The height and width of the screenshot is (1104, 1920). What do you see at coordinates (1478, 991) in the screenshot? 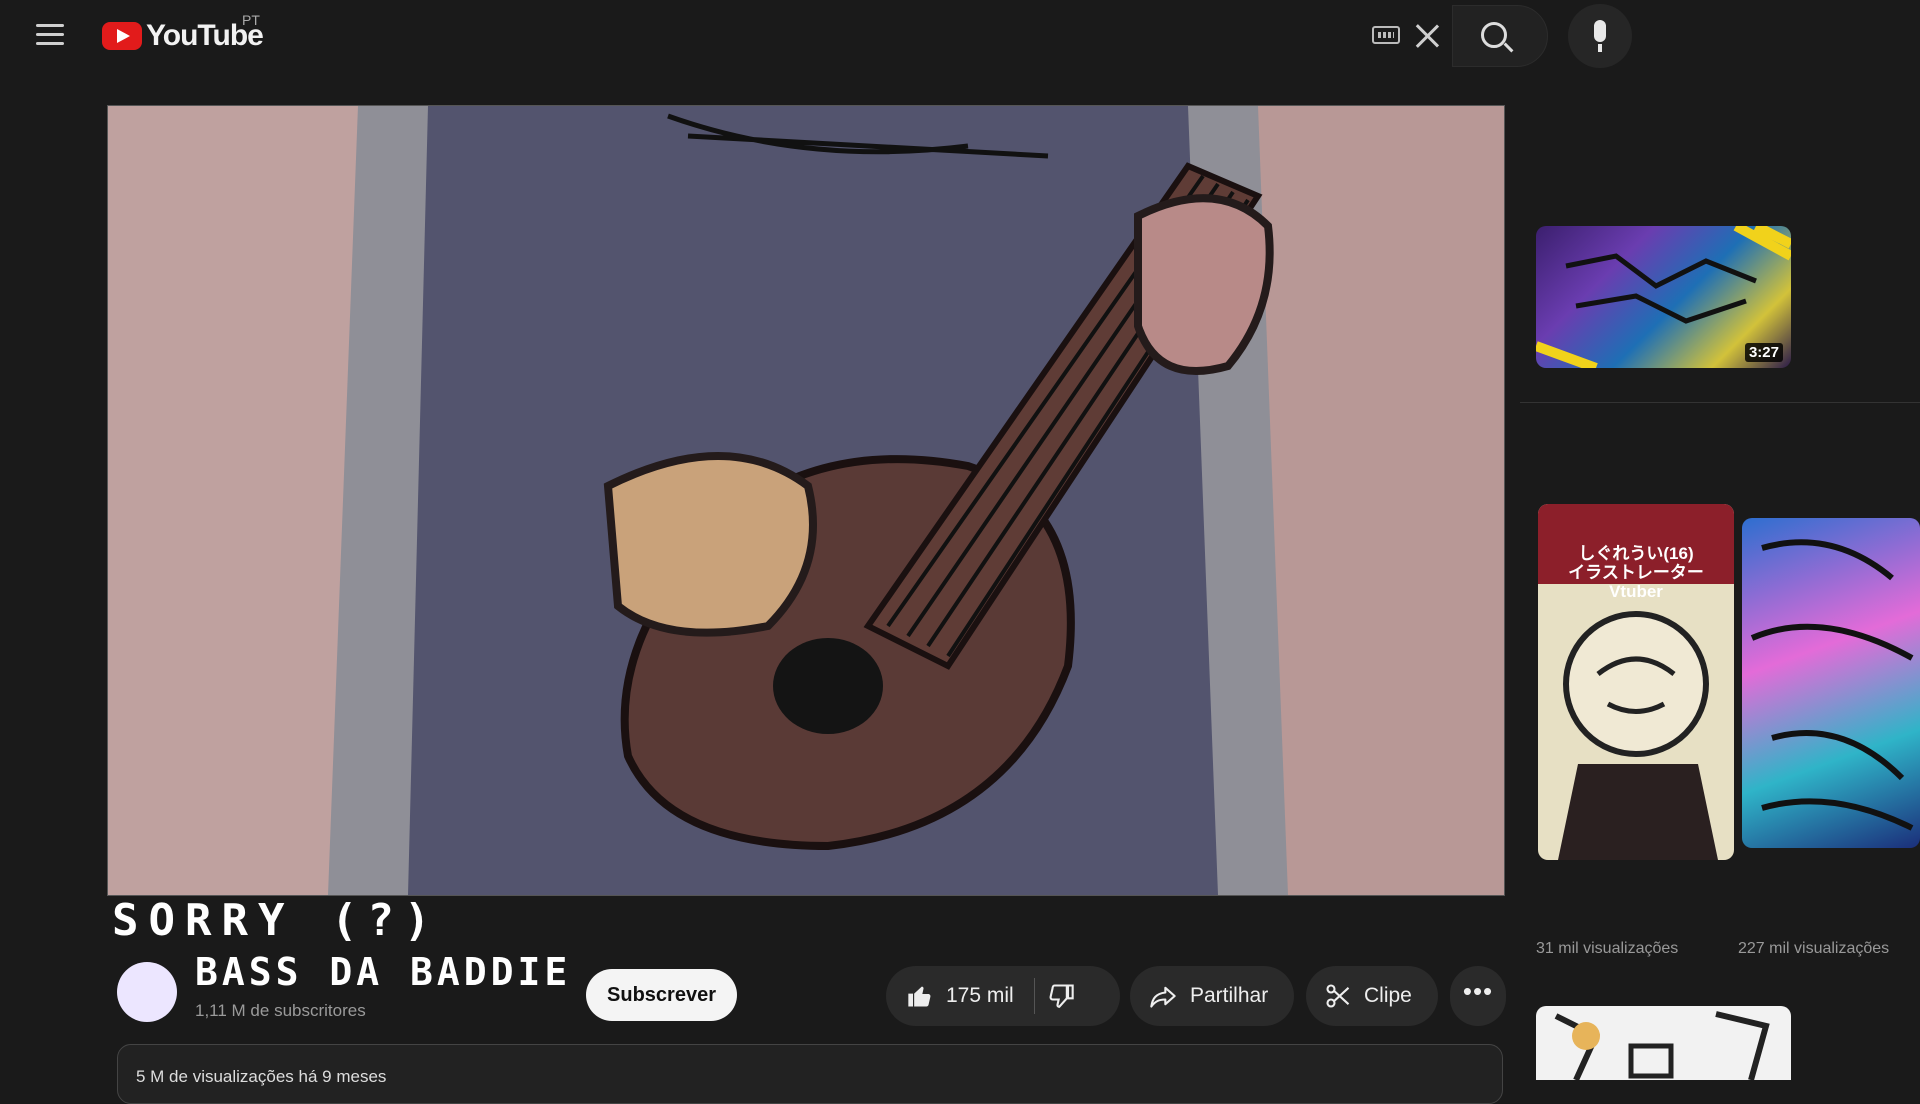
I see `more-dots-icon: •••` at bounding box center [1478, 991].